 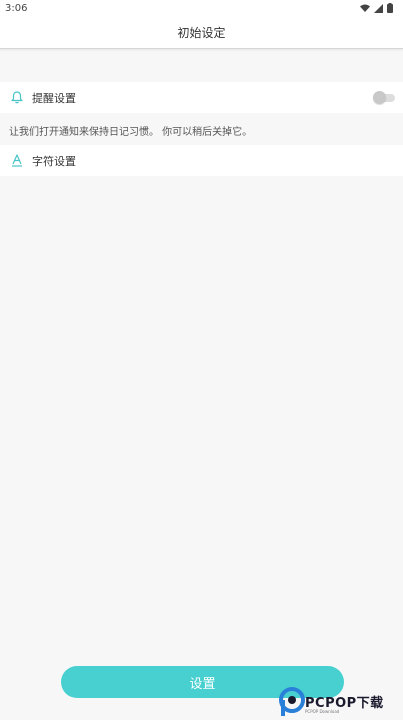 What do you see at coordinates (201, 97) in the screenshot?
I see `reminder-settings-row: 提醒设置` at bounding box center [201, 97].